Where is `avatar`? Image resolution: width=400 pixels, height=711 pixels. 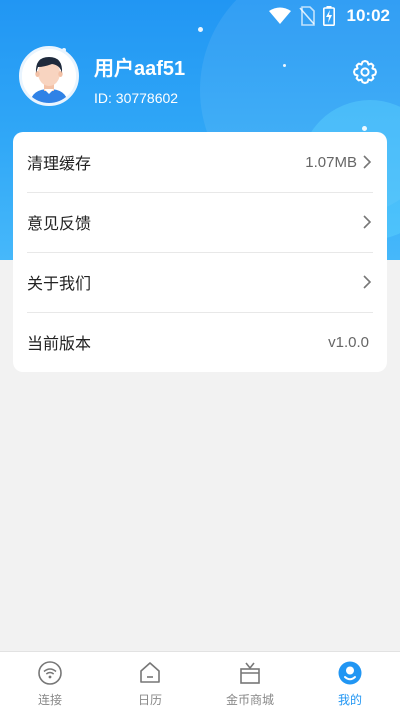
avatar is located at coordinates (49, 76).